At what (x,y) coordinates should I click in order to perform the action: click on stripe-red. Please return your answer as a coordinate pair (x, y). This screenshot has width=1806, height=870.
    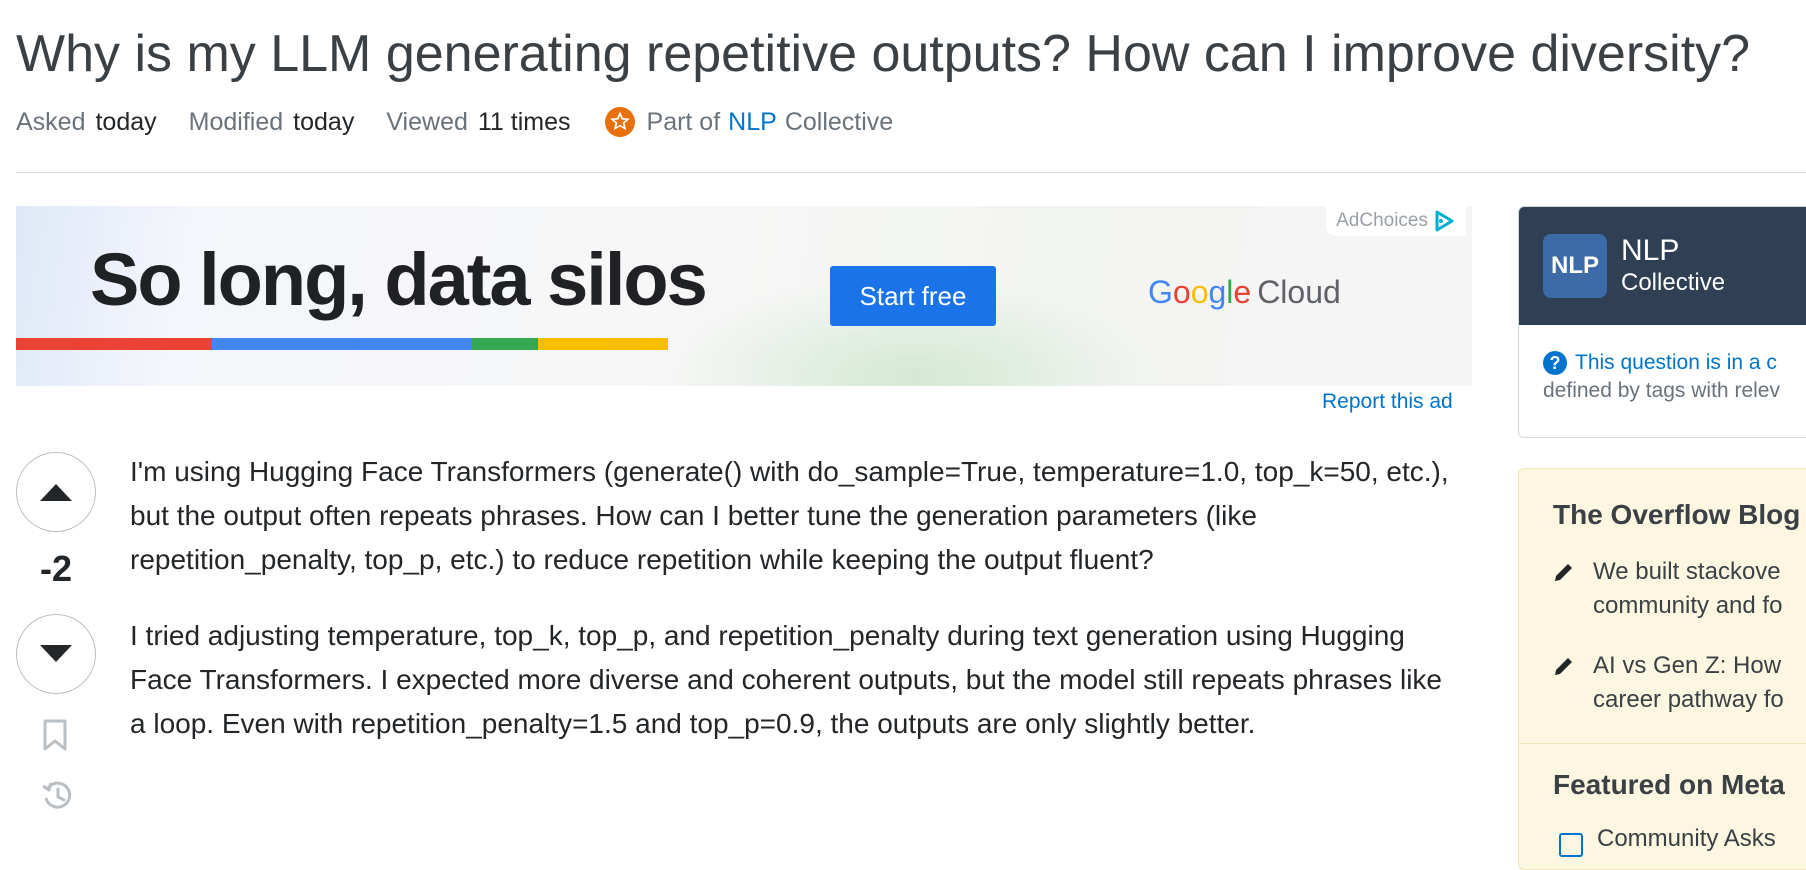
    Looking at the image, I should click on (114, 344).